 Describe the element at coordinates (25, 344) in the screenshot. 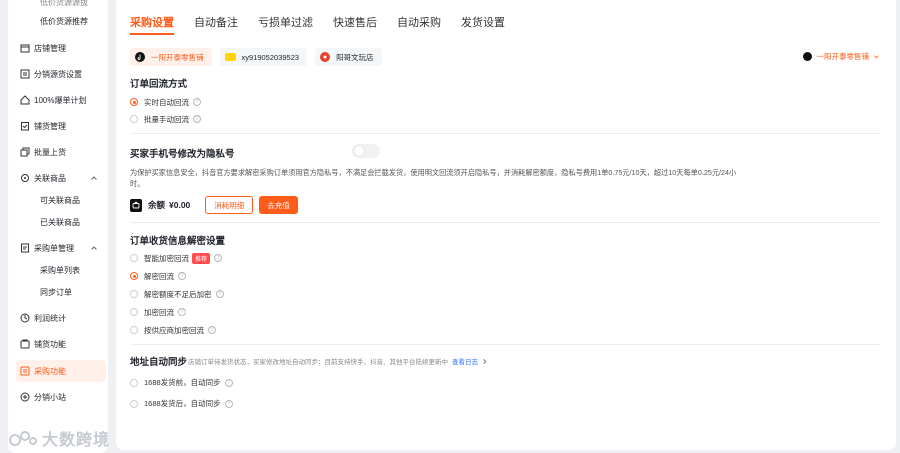

I see `function-icon` at that location.